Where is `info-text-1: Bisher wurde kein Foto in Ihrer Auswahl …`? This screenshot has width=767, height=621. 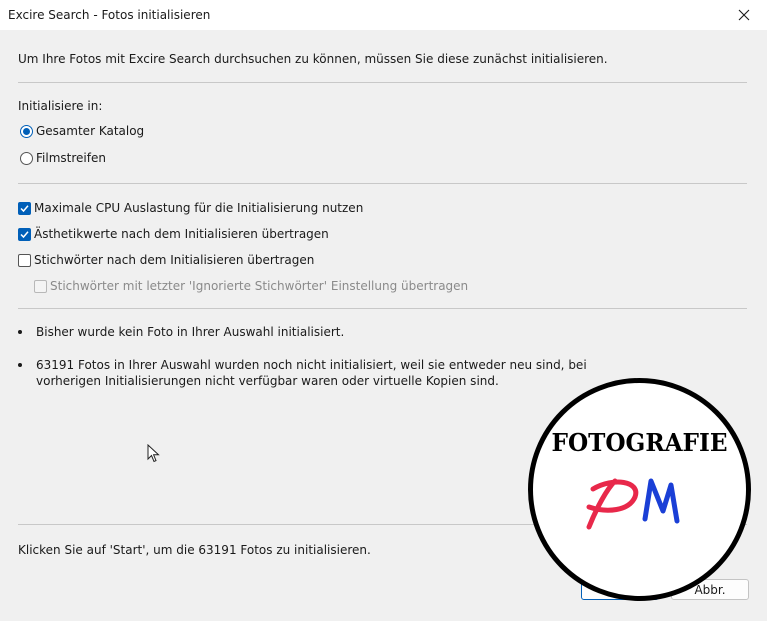 info-text-1: Bisher wurde kein Foto in Ihrer Auswahl … is located at coordinates (190, 332).